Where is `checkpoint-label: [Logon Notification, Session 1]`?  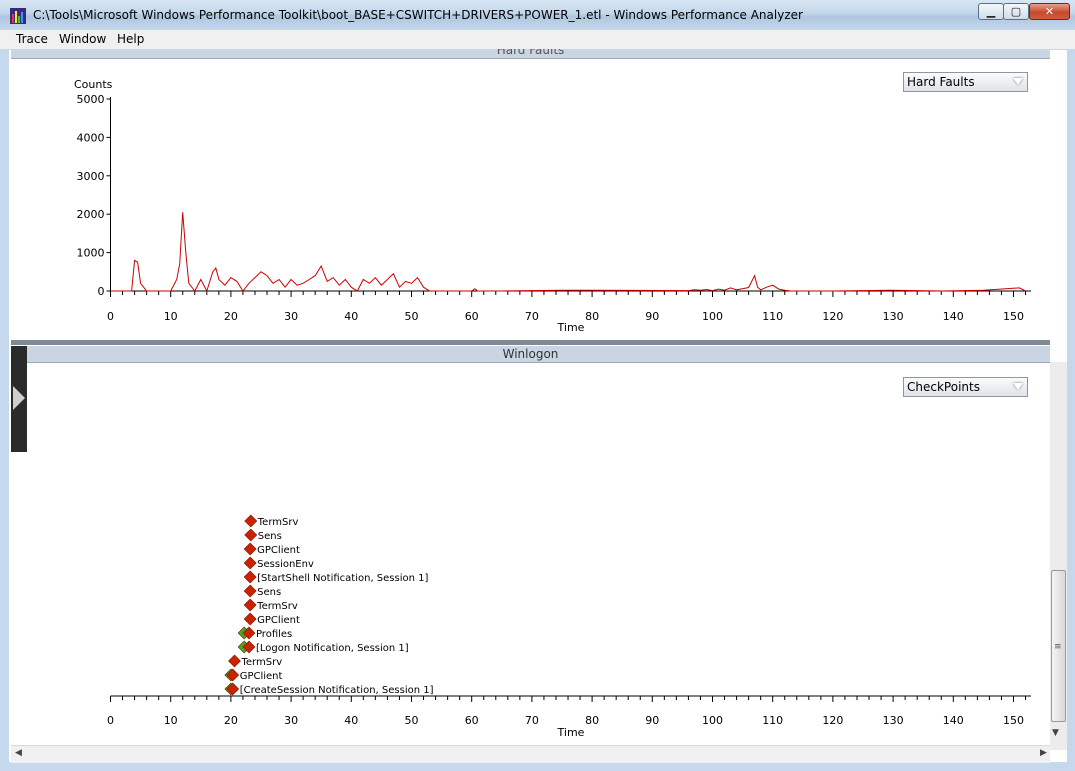
checkpoint-label: [Logon Notification, Session 1] is located at coordinates (332, 648).